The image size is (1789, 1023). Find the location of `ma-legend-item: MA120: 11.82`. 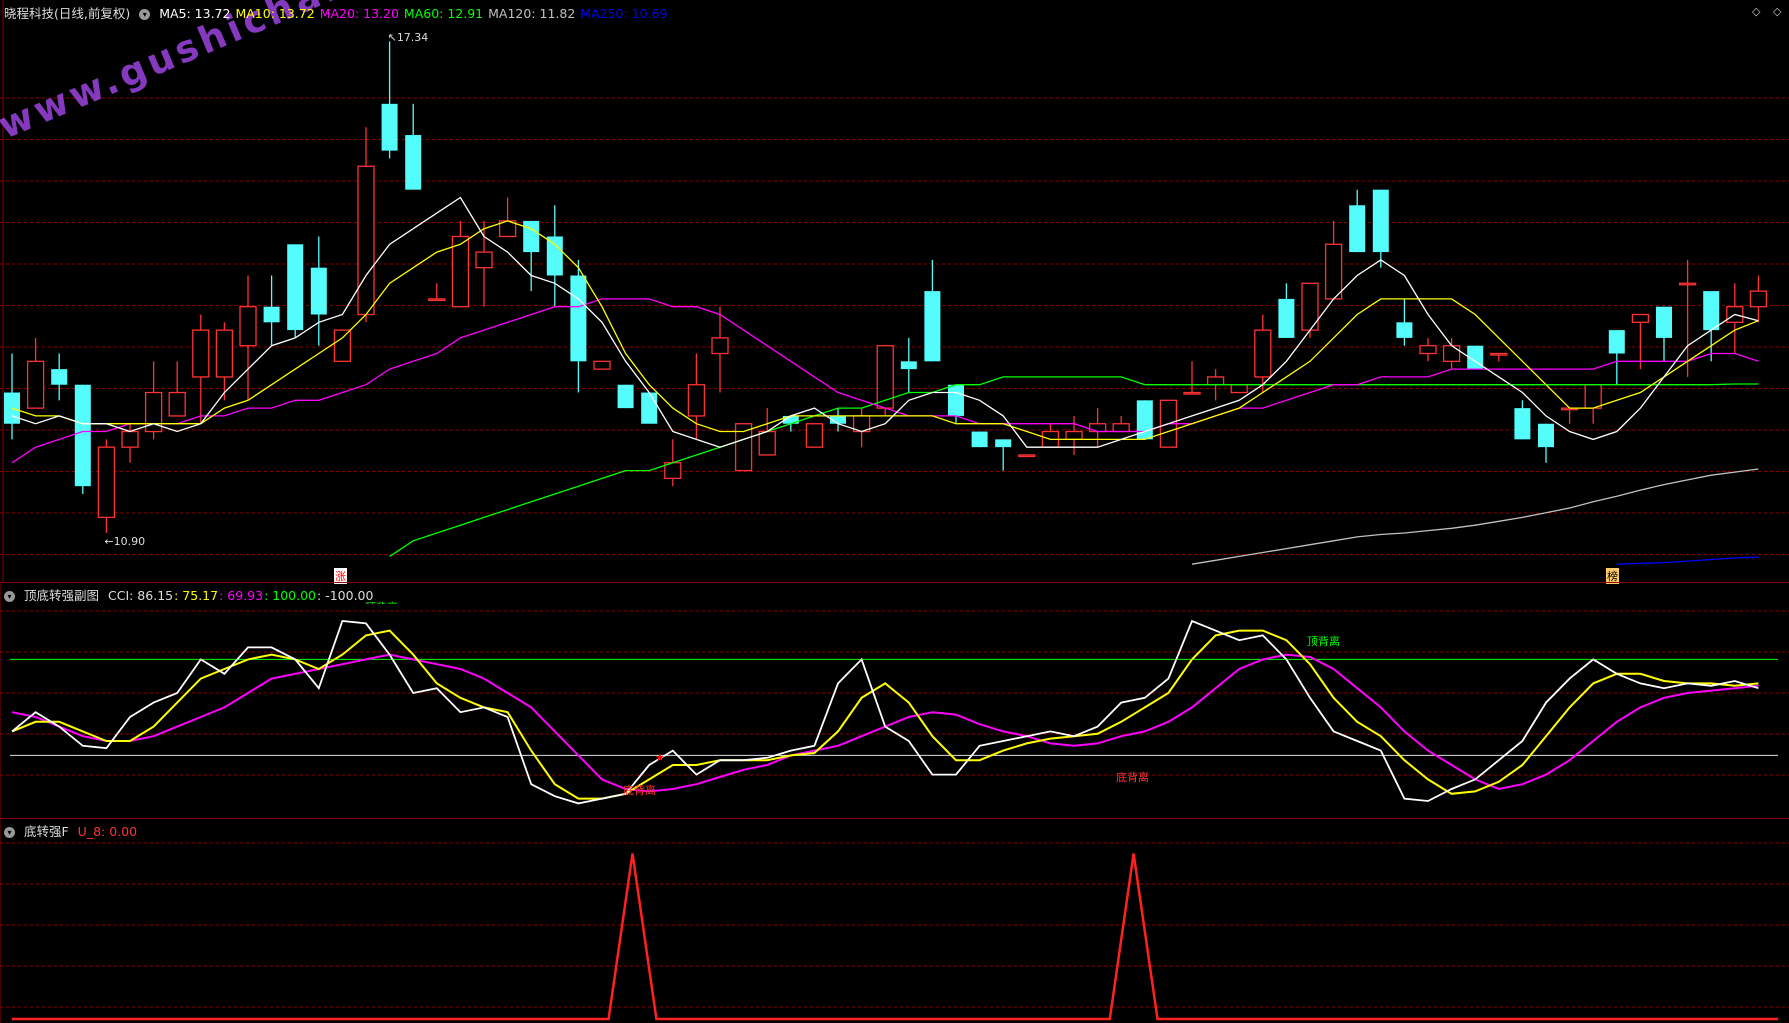

ma-legend-item: MA120: 11.82 is located at coordinates (532, 13).